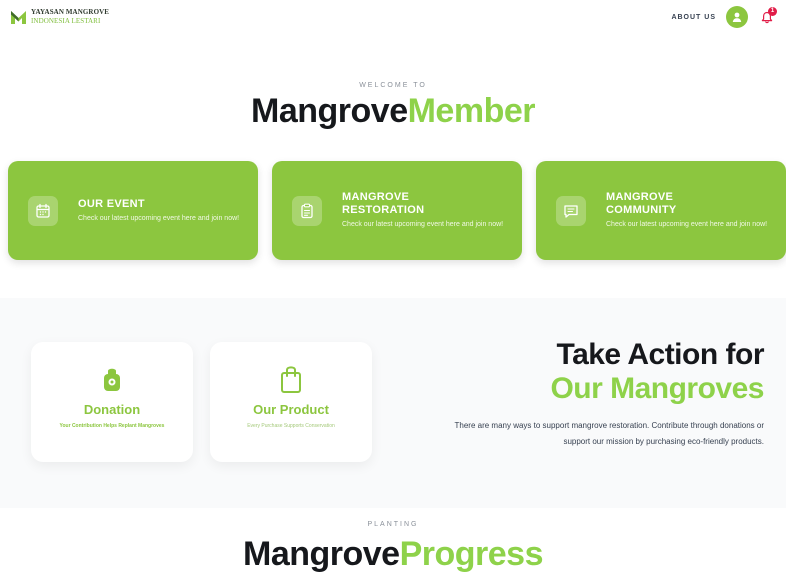  What do you see at coordinates (693, 17) in the screenshot?
I see `nav-about-us-link: ABOUT US` at bounding box center [693, 17].